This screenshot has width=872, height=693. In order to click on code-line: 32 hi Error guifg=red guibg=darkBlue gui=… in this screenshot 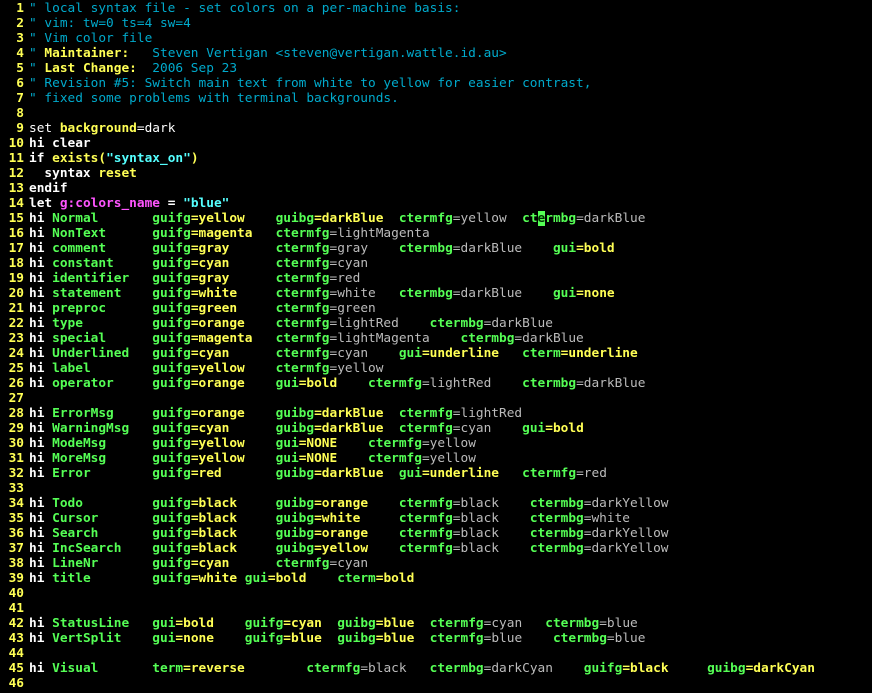, I will do `click(436, 473)`.